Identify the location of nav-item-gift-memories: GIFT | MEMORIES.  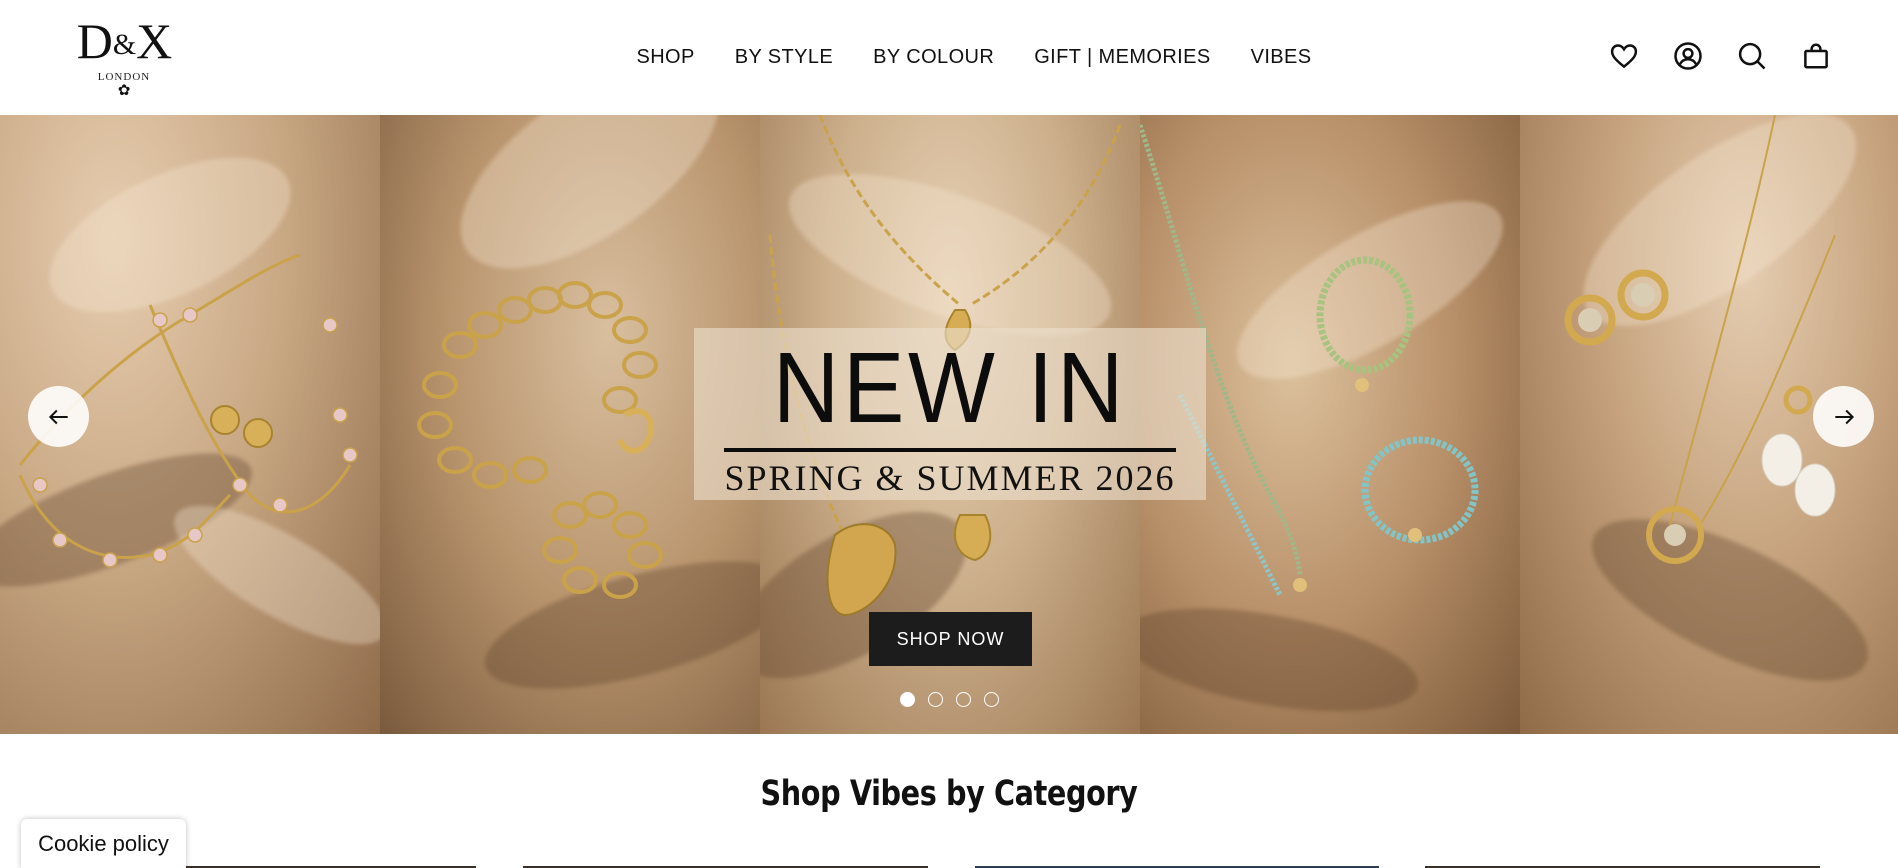
(1122, 57).